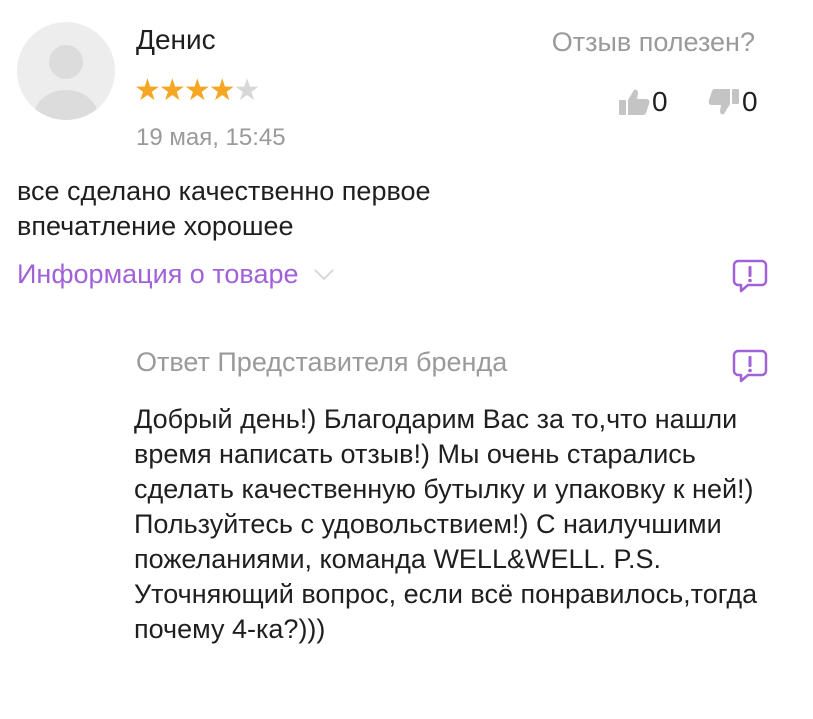 The width and height of the screenshot is (813, 719). What do you see at coordinates (322, 362) in the screenshot?
I see `brand-reply-title: Ответ Представителя бренда` at bounding box center [322, 362].